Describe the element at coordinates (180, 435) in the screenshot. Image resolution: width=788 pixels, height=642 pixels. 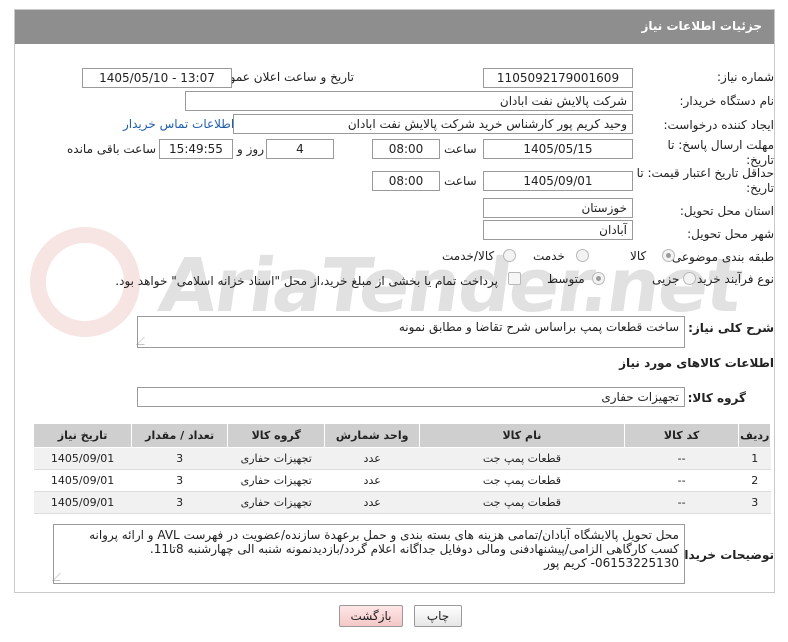
I see `col-header-quantity: تعداد / مقدار` at that location.